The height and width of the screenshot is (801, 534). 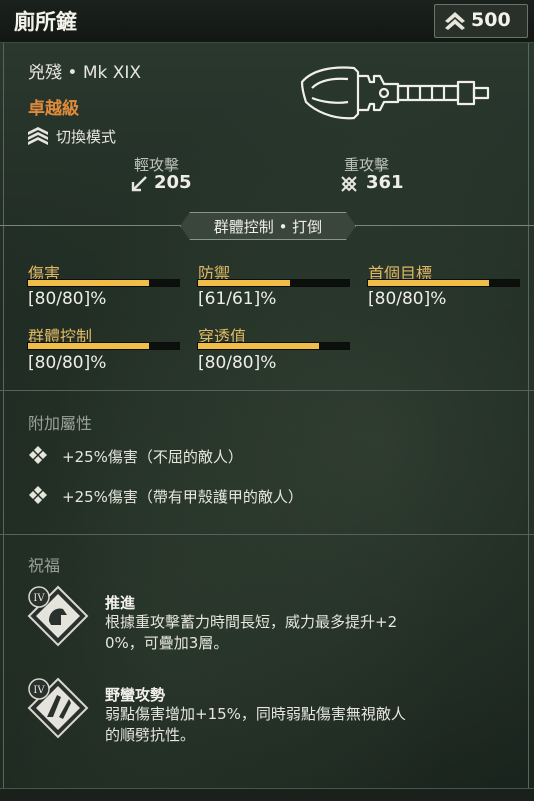 I want to click on shovel-weapon-icon, so click(x=395, y=93).